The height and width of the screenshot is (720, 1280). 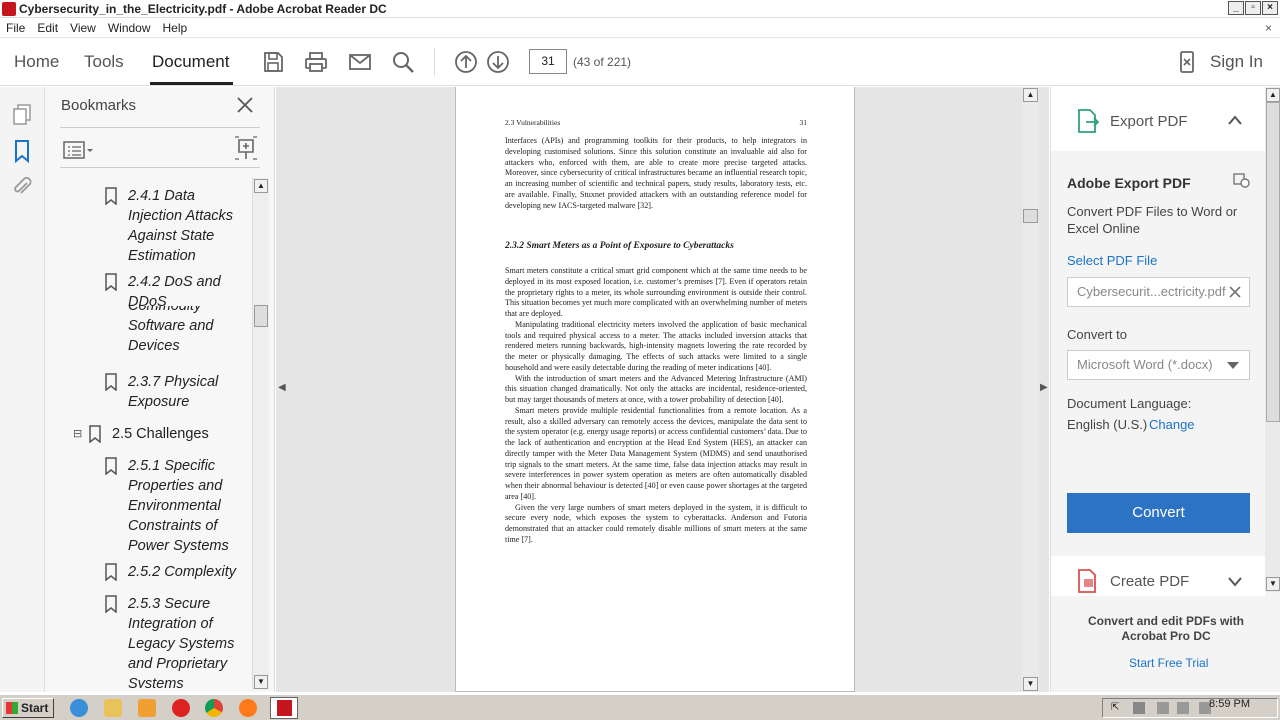 What do you see at coordinates (245, 105) in the screenshot?
I see `close-icon` at bounding box center [245, 105].